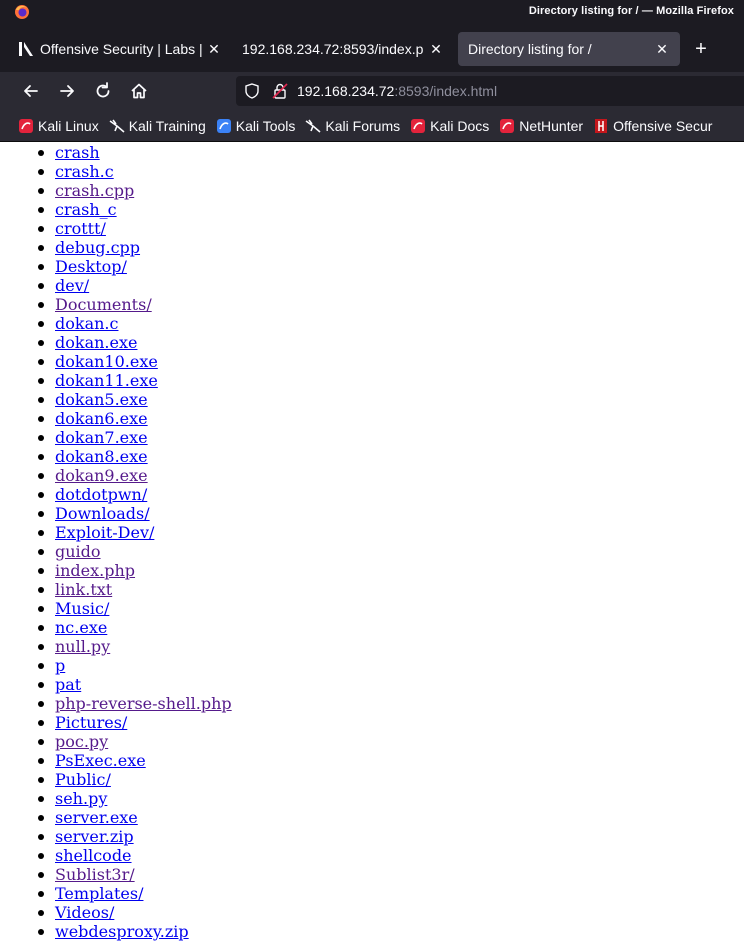 Image resolution: width=744 pixels, height=952 pixels. What do you see at coordinates (96, 342) in the screenshot?
I see `file-link: dokan.exe` at bounding box center [96, 342].